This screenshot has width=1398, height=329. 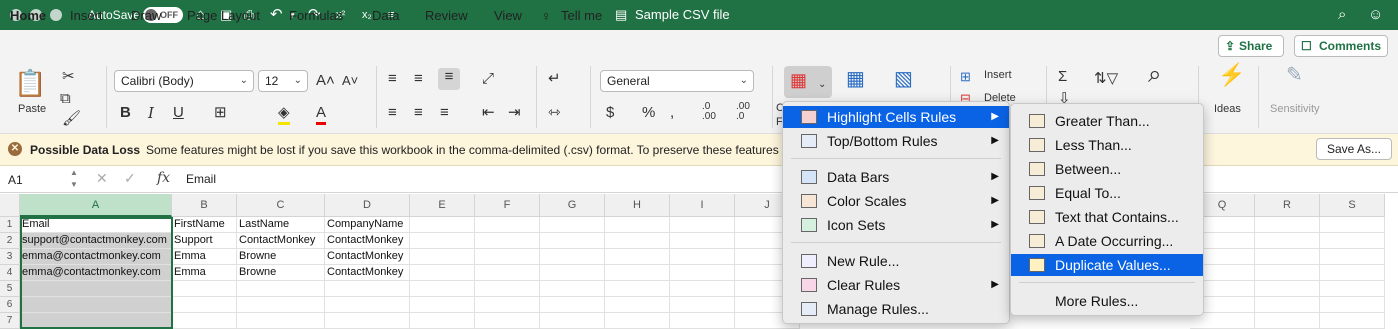 I want to click on select-all-corner, so click(x=10, y=205).